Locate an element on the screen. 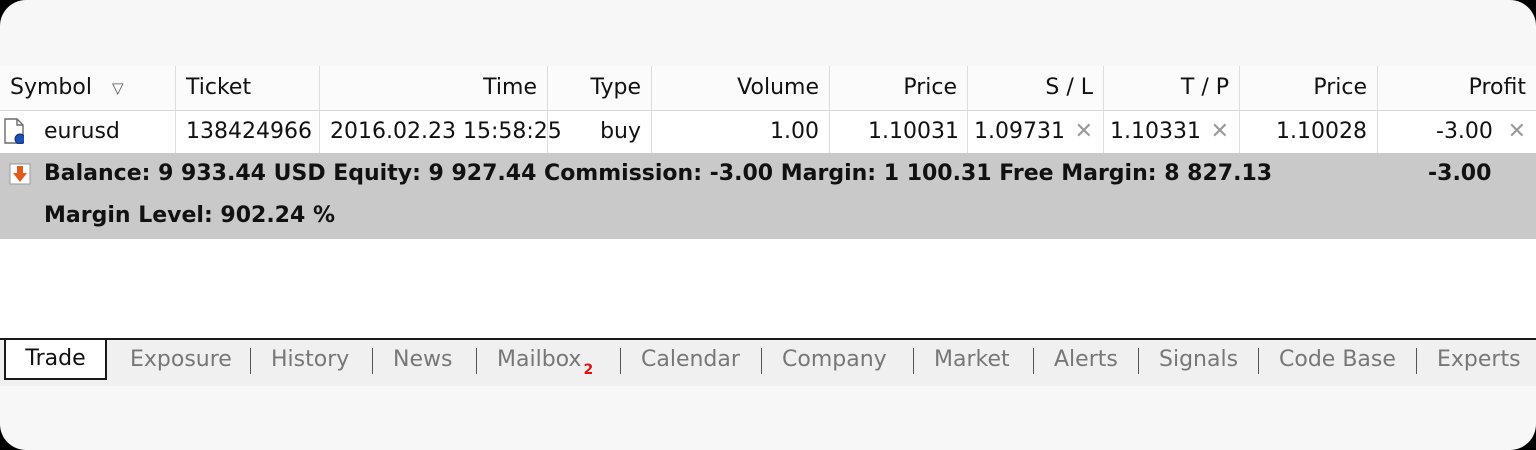  col-tp-label: T / P is located at coordinates (1204, 87).